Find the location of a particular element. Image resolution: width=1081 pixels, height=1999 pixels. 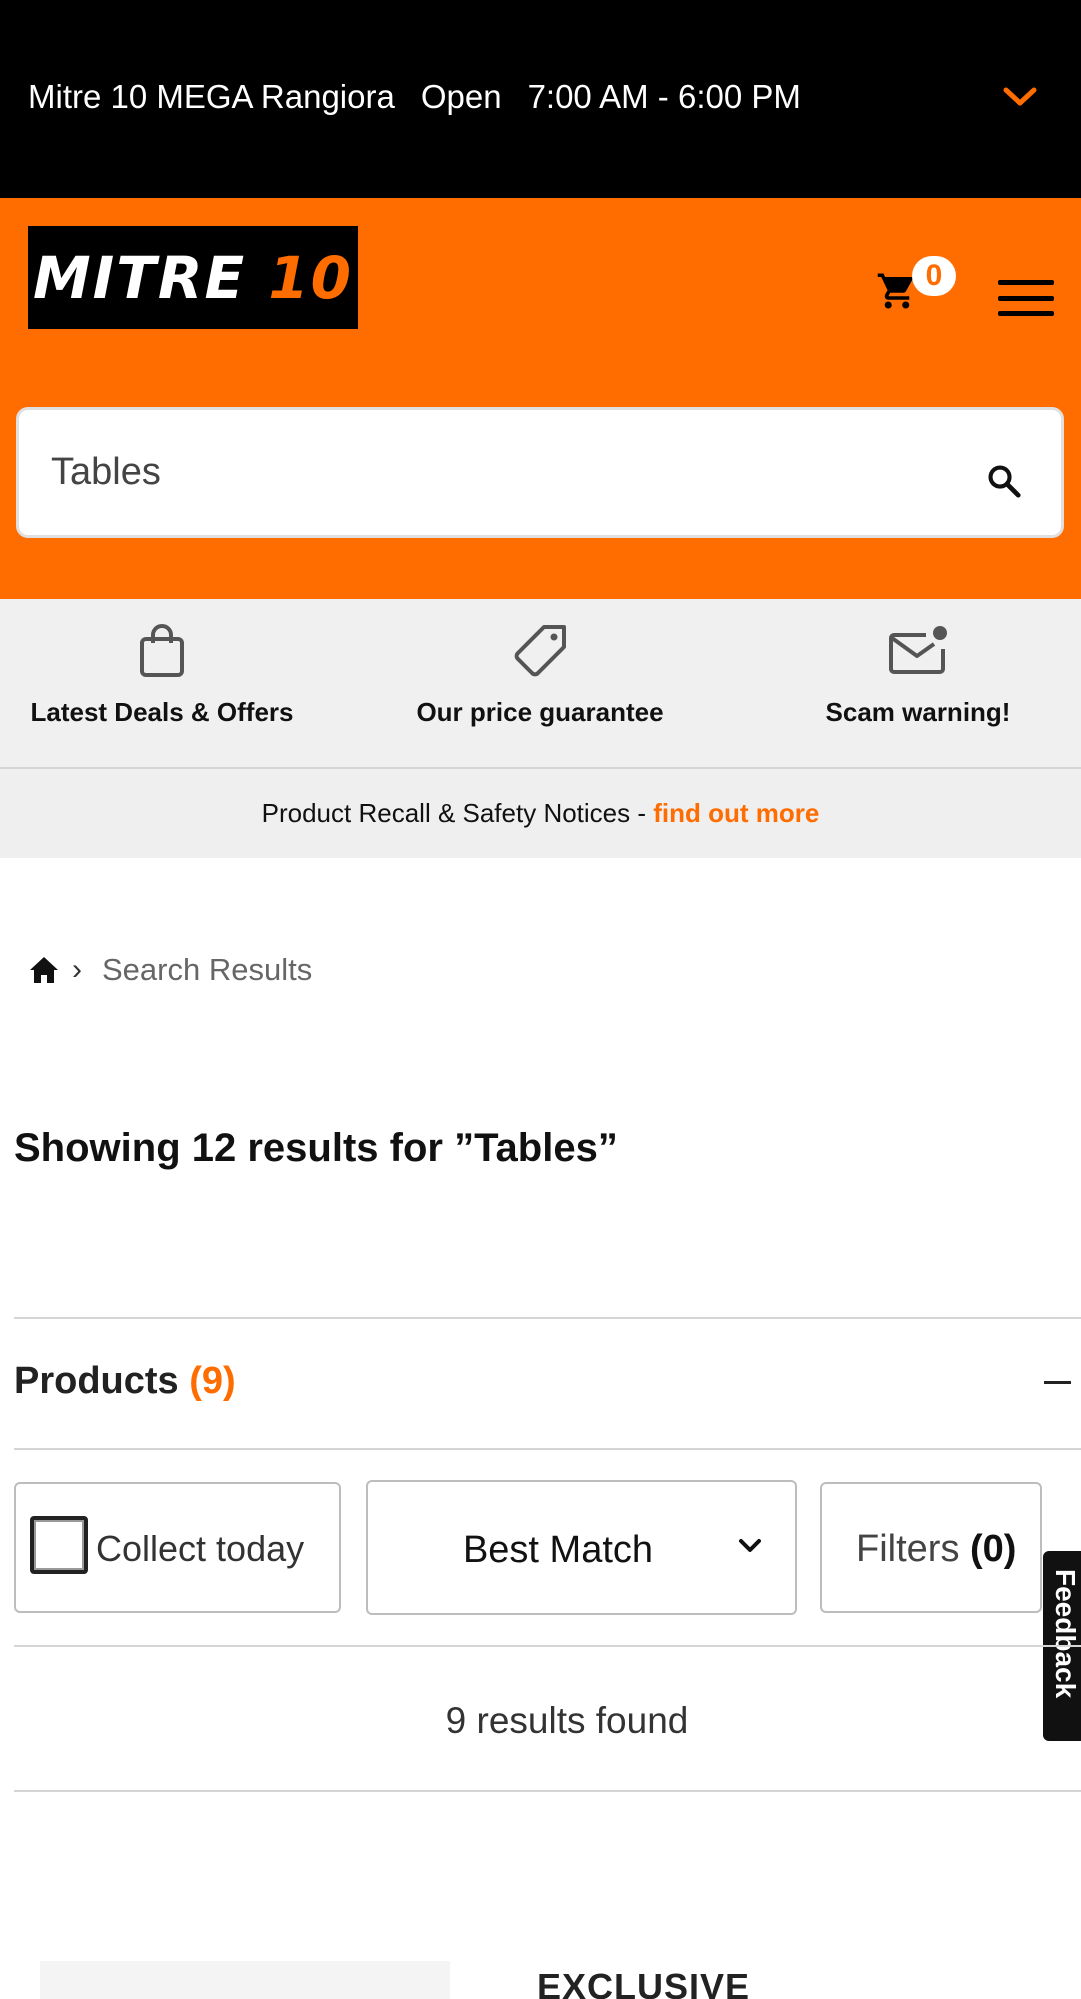

mitre10-logo: MITRE 10 is located at coordinates (193, 277).